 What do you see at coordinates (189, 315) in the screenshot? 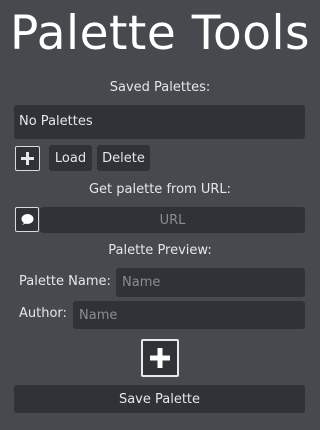
I see `author-input` at bounding box center [189, 315].